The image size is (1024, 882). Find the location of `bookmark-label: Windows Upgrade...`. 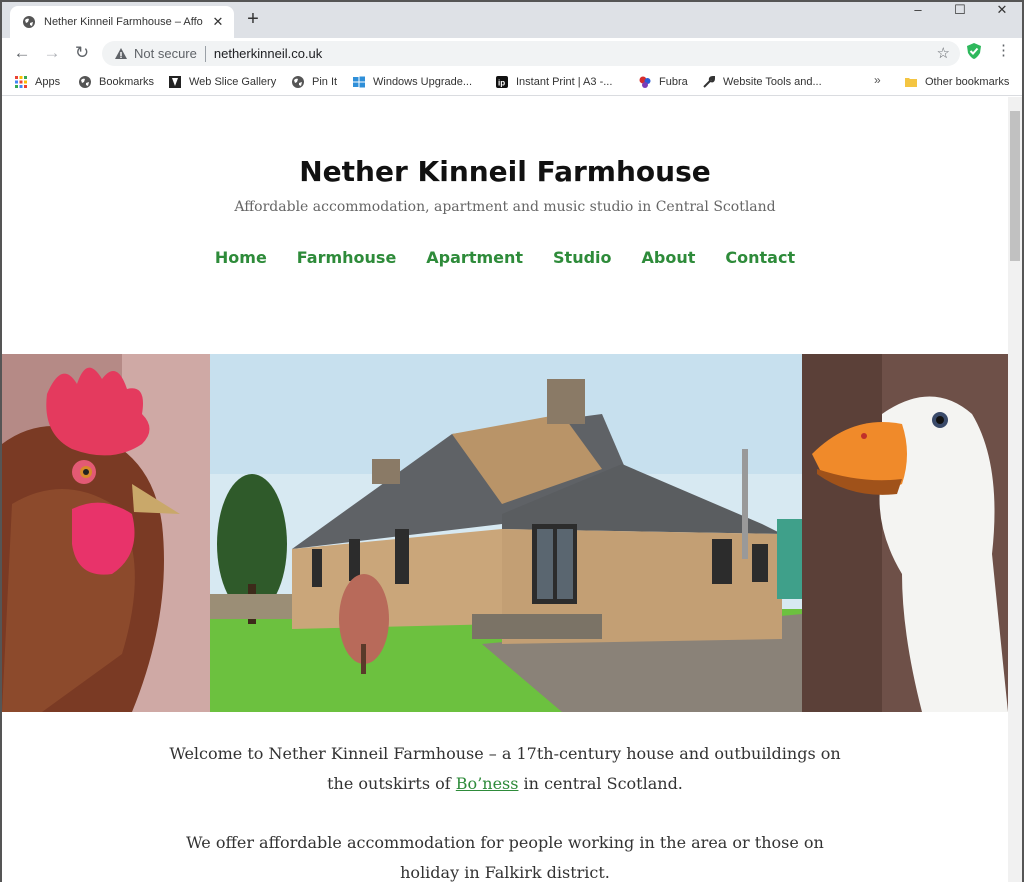

bookmark-label: Windows Upgrade... is located at coordinates (423, 82).